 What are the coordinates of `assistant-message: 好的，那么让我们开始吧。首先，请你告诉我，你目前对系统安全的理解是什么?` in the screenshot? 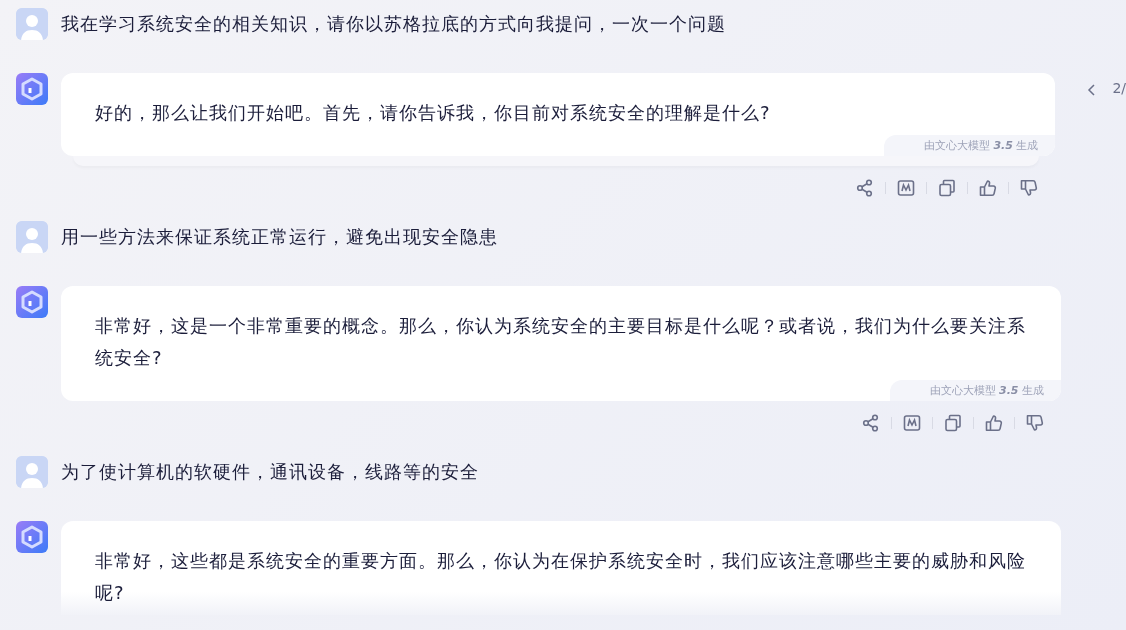 It's located at (433, 113).